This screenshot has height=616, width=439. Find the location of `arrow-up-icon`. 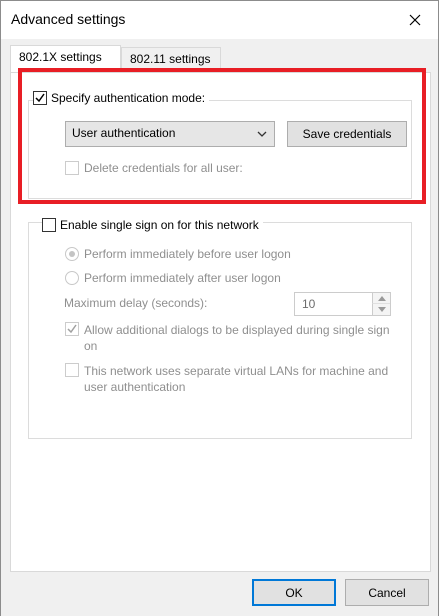

arrow-up-icon is located at coordinates (381, 298).